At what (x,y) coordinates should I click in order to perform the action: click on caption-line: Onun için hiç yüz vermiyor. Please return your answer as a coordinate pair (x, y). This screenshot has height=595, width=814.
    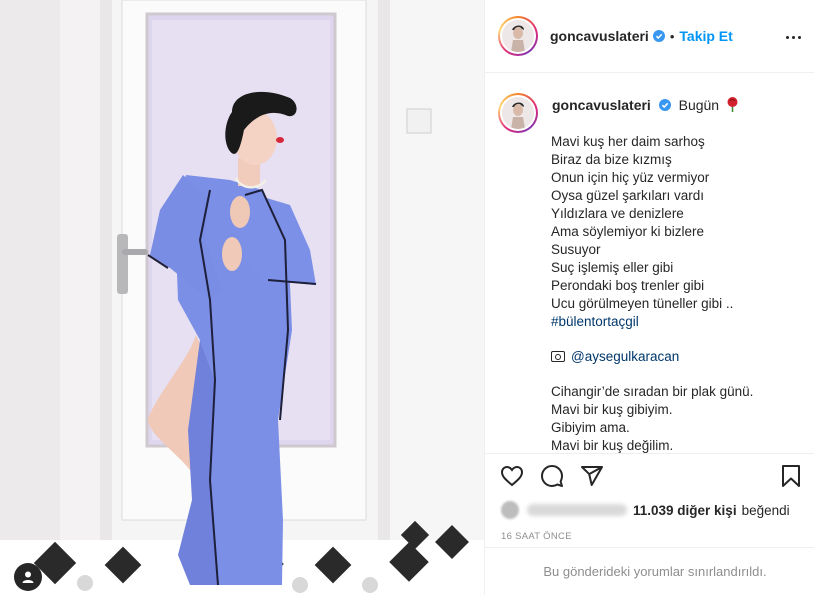
    Looking at the image, I should click on (630, 177).